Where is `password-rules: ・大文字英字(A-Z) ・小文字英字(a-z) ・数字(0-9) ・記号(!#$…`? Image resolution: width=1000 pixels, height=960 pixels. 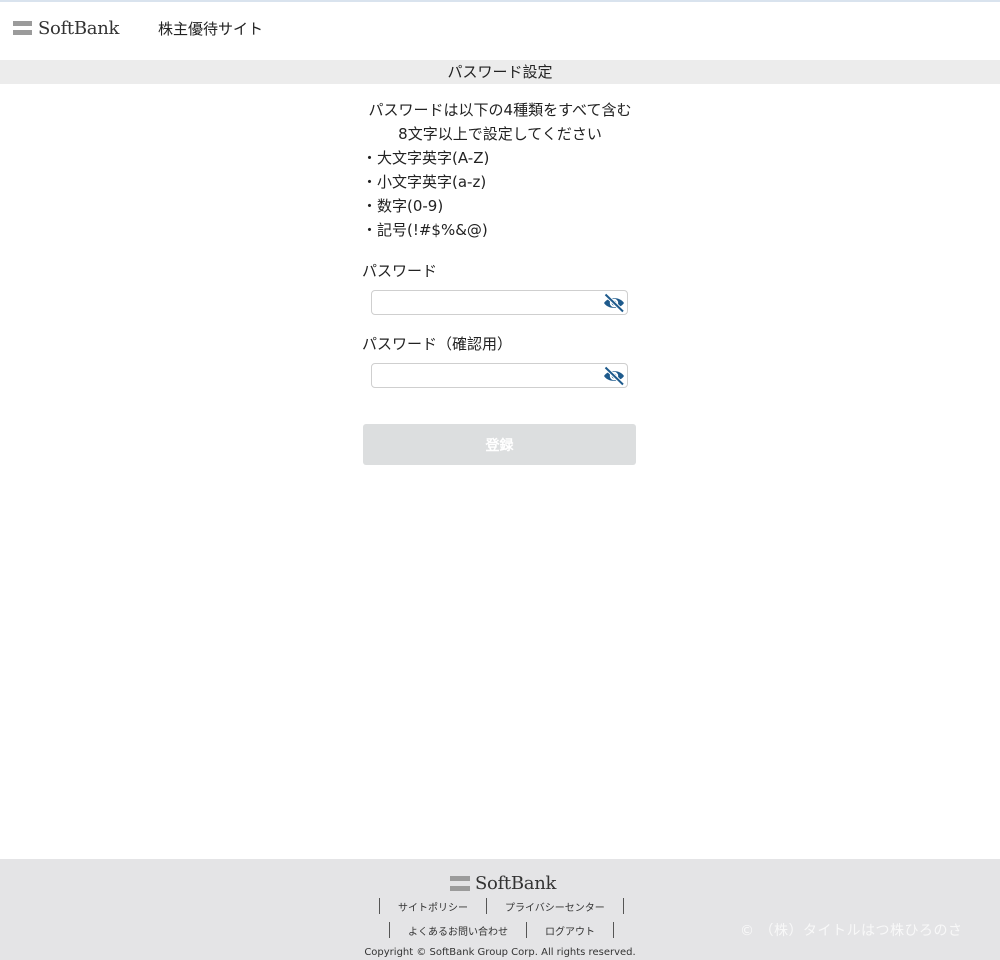
password-rules: ・大文字英字(A-Z) ・小文字英字(a-z) ・数字(0-9) ・記号(!#$… is located at coordinates (500, 194).